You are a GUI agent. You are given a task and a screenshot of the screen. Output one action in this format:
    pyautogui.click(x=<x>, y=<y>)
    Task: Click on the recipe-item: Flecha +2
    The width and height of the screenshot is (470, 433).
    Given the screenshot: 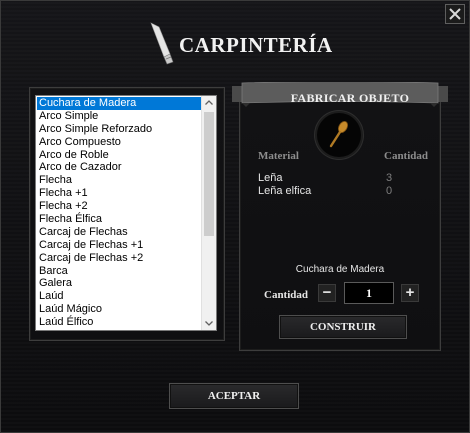 What is the action you would take?
    pyautogui.click(x=119, y=206)
    